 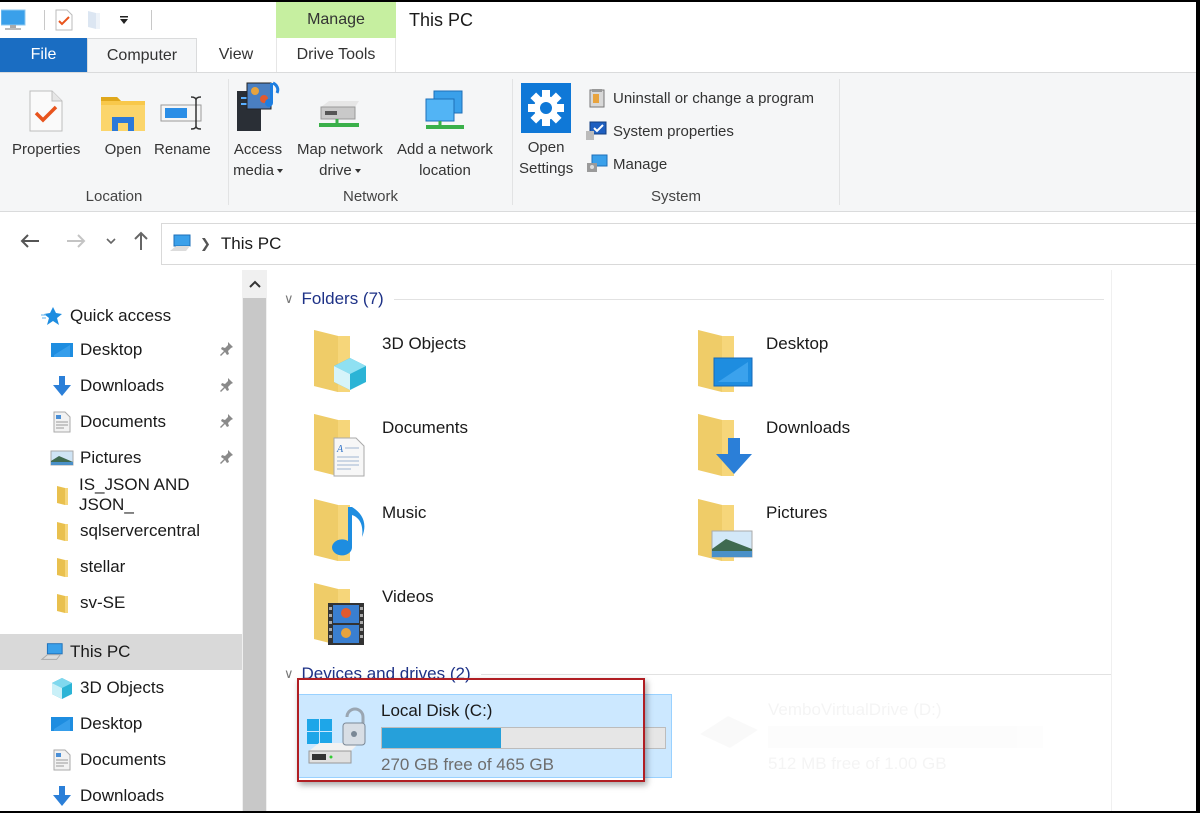 What do you see at coordinates (445, 149) in the screenshot?
I see `add-network-location-label-line1: Add a network` at bounding box center [445, 149].